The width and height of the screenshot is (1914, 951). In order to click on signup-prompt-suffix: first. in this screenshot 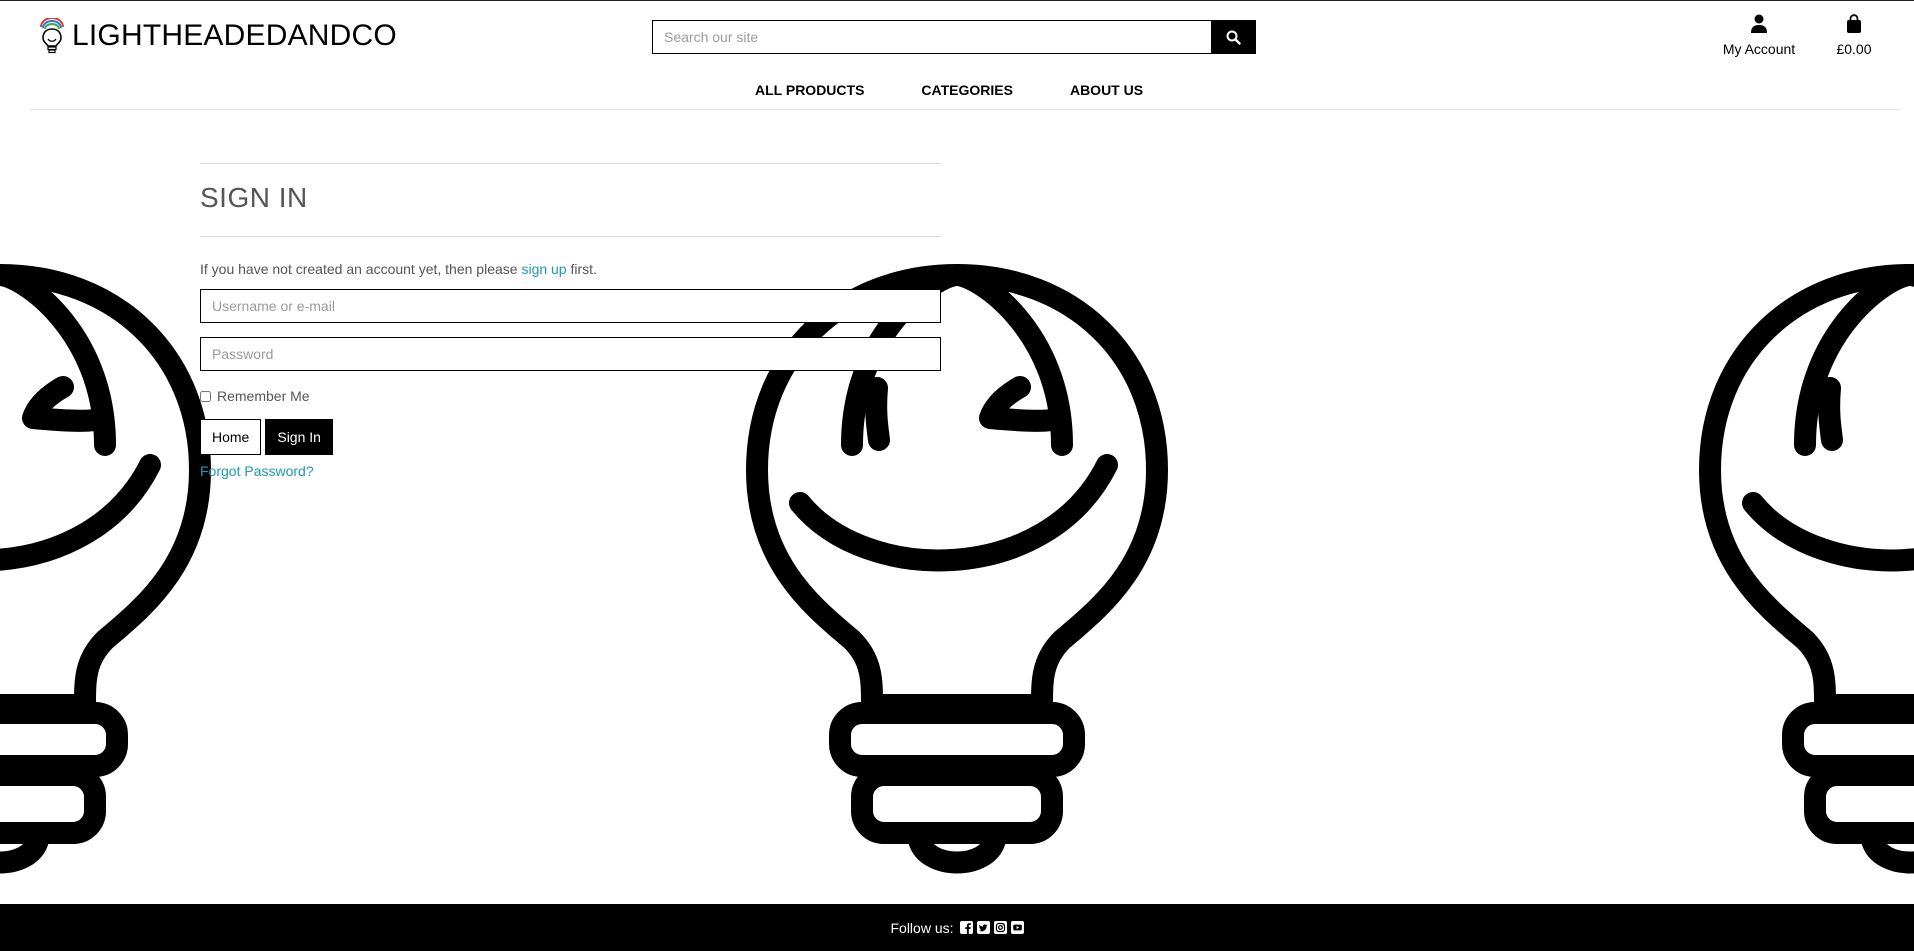, I will do `click(581, 269)`.